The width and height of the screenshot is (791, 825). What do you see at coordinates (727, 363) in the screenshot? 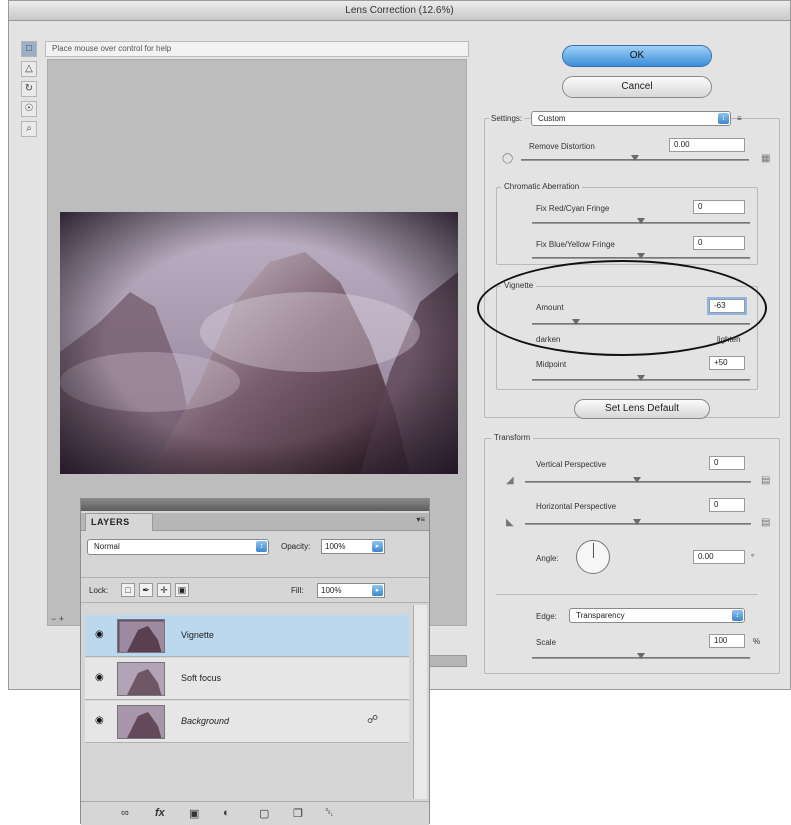
I see `midpoint-field: +50` at bounding box center [727, 363].